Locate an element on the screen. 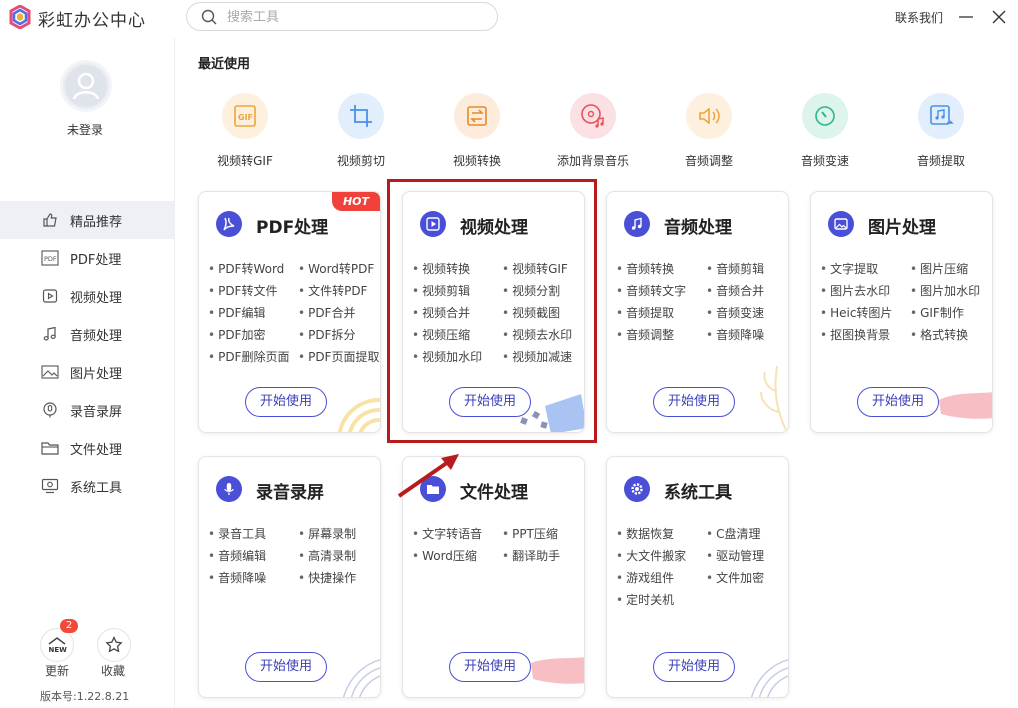 Image resolution: width=1018 pixels, height=708 pixels. feature-item: PDF编辑 is located at coordinates (253, 313).